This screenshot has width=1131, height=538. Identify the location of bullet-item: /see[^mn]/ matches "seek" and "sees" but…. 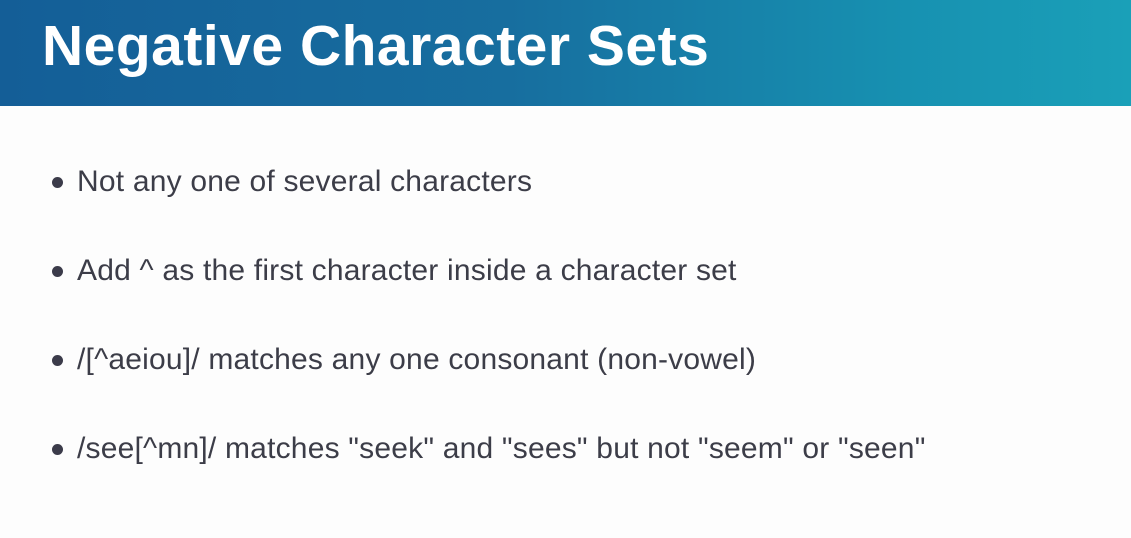
(489, 471).